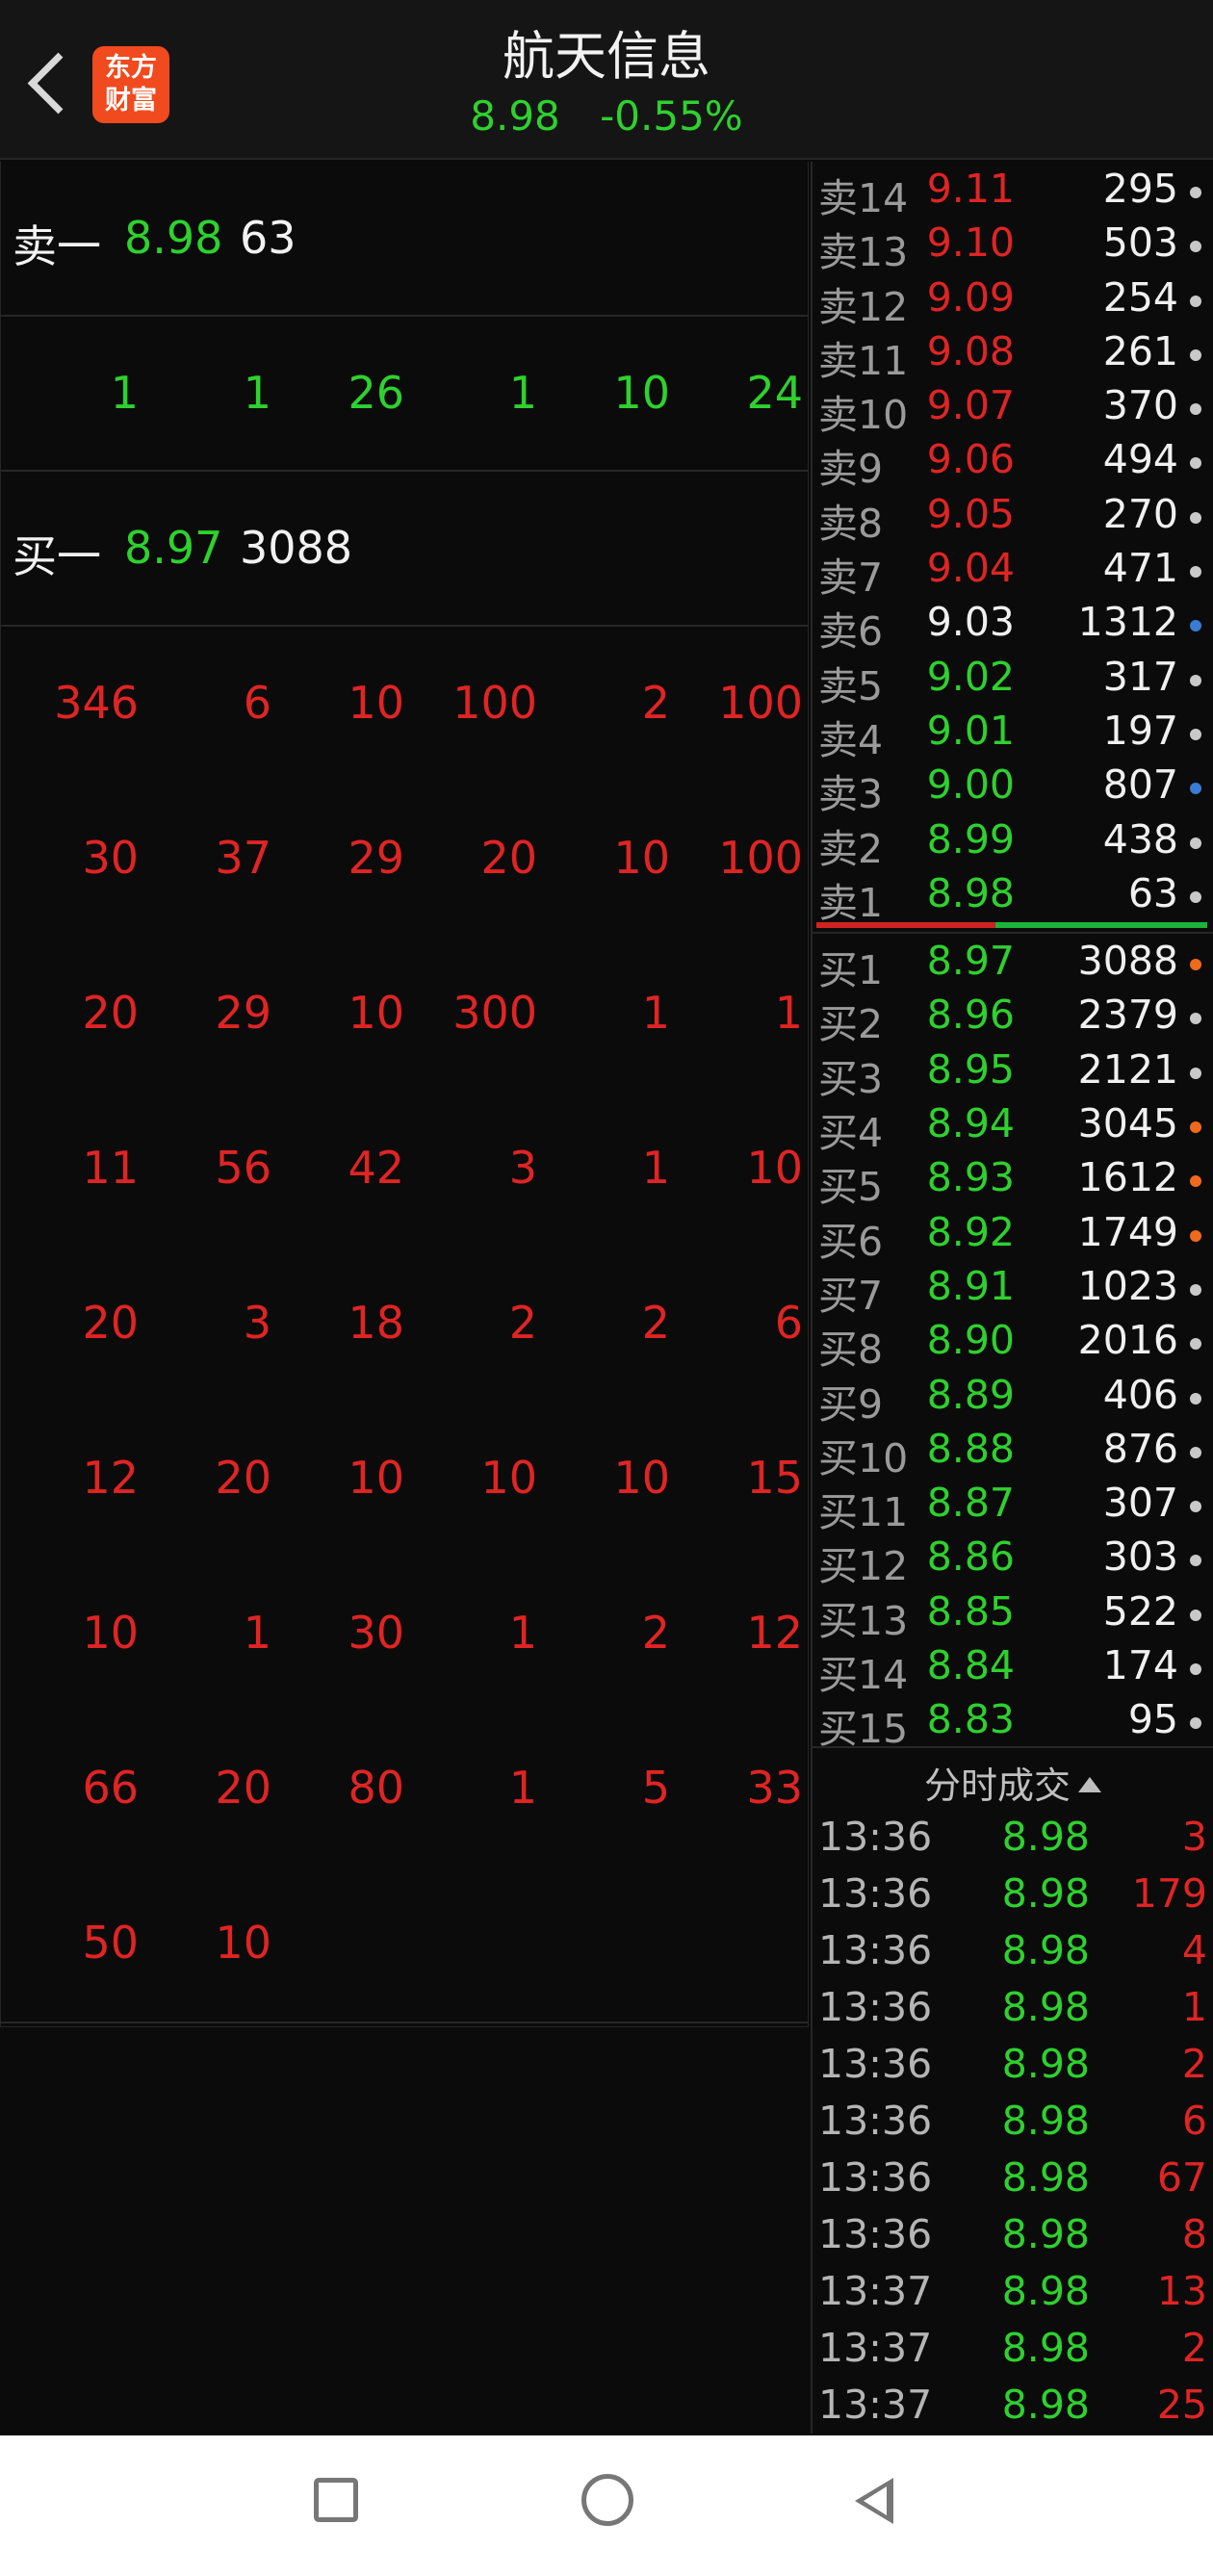 This screenshot has width=1213, height=2576. What do you see at coordinates (1013, 1072) in the screenshot?
I see `bid-level: 买3 8.95 2121` at bounding box center [1013, 1072].